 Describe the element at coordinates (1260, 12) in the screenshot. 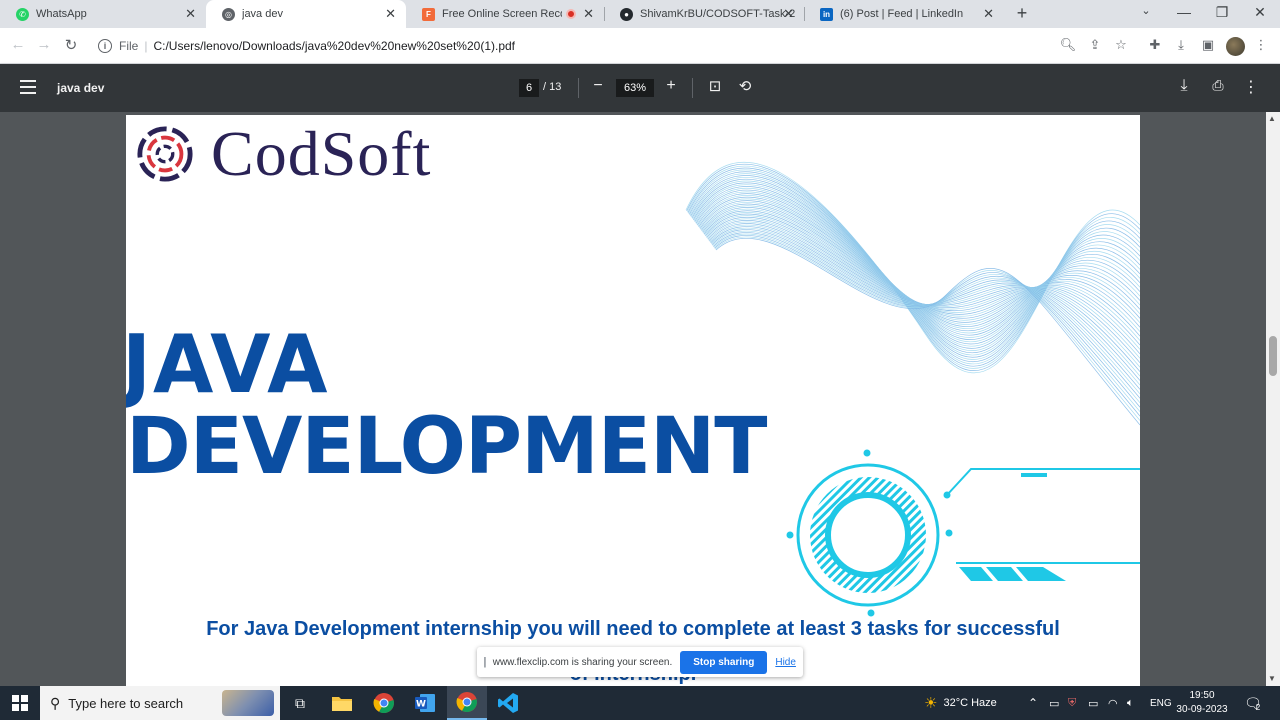

I see `close-window-button: ✕` at that location.